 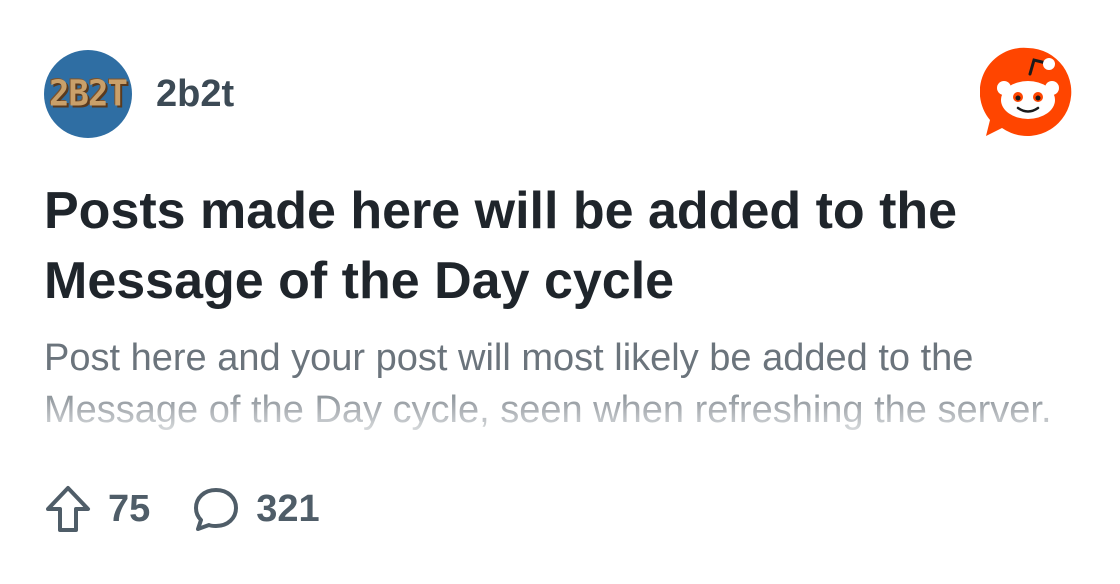 I want to click on post-header: 2B2T 2b2t, so click(x=139, y=94).